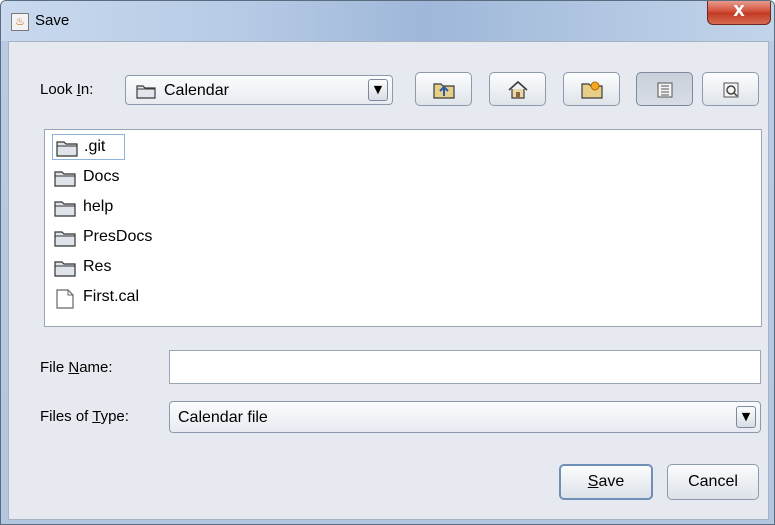  I want to click on save-button: Save, so click(606, 482).